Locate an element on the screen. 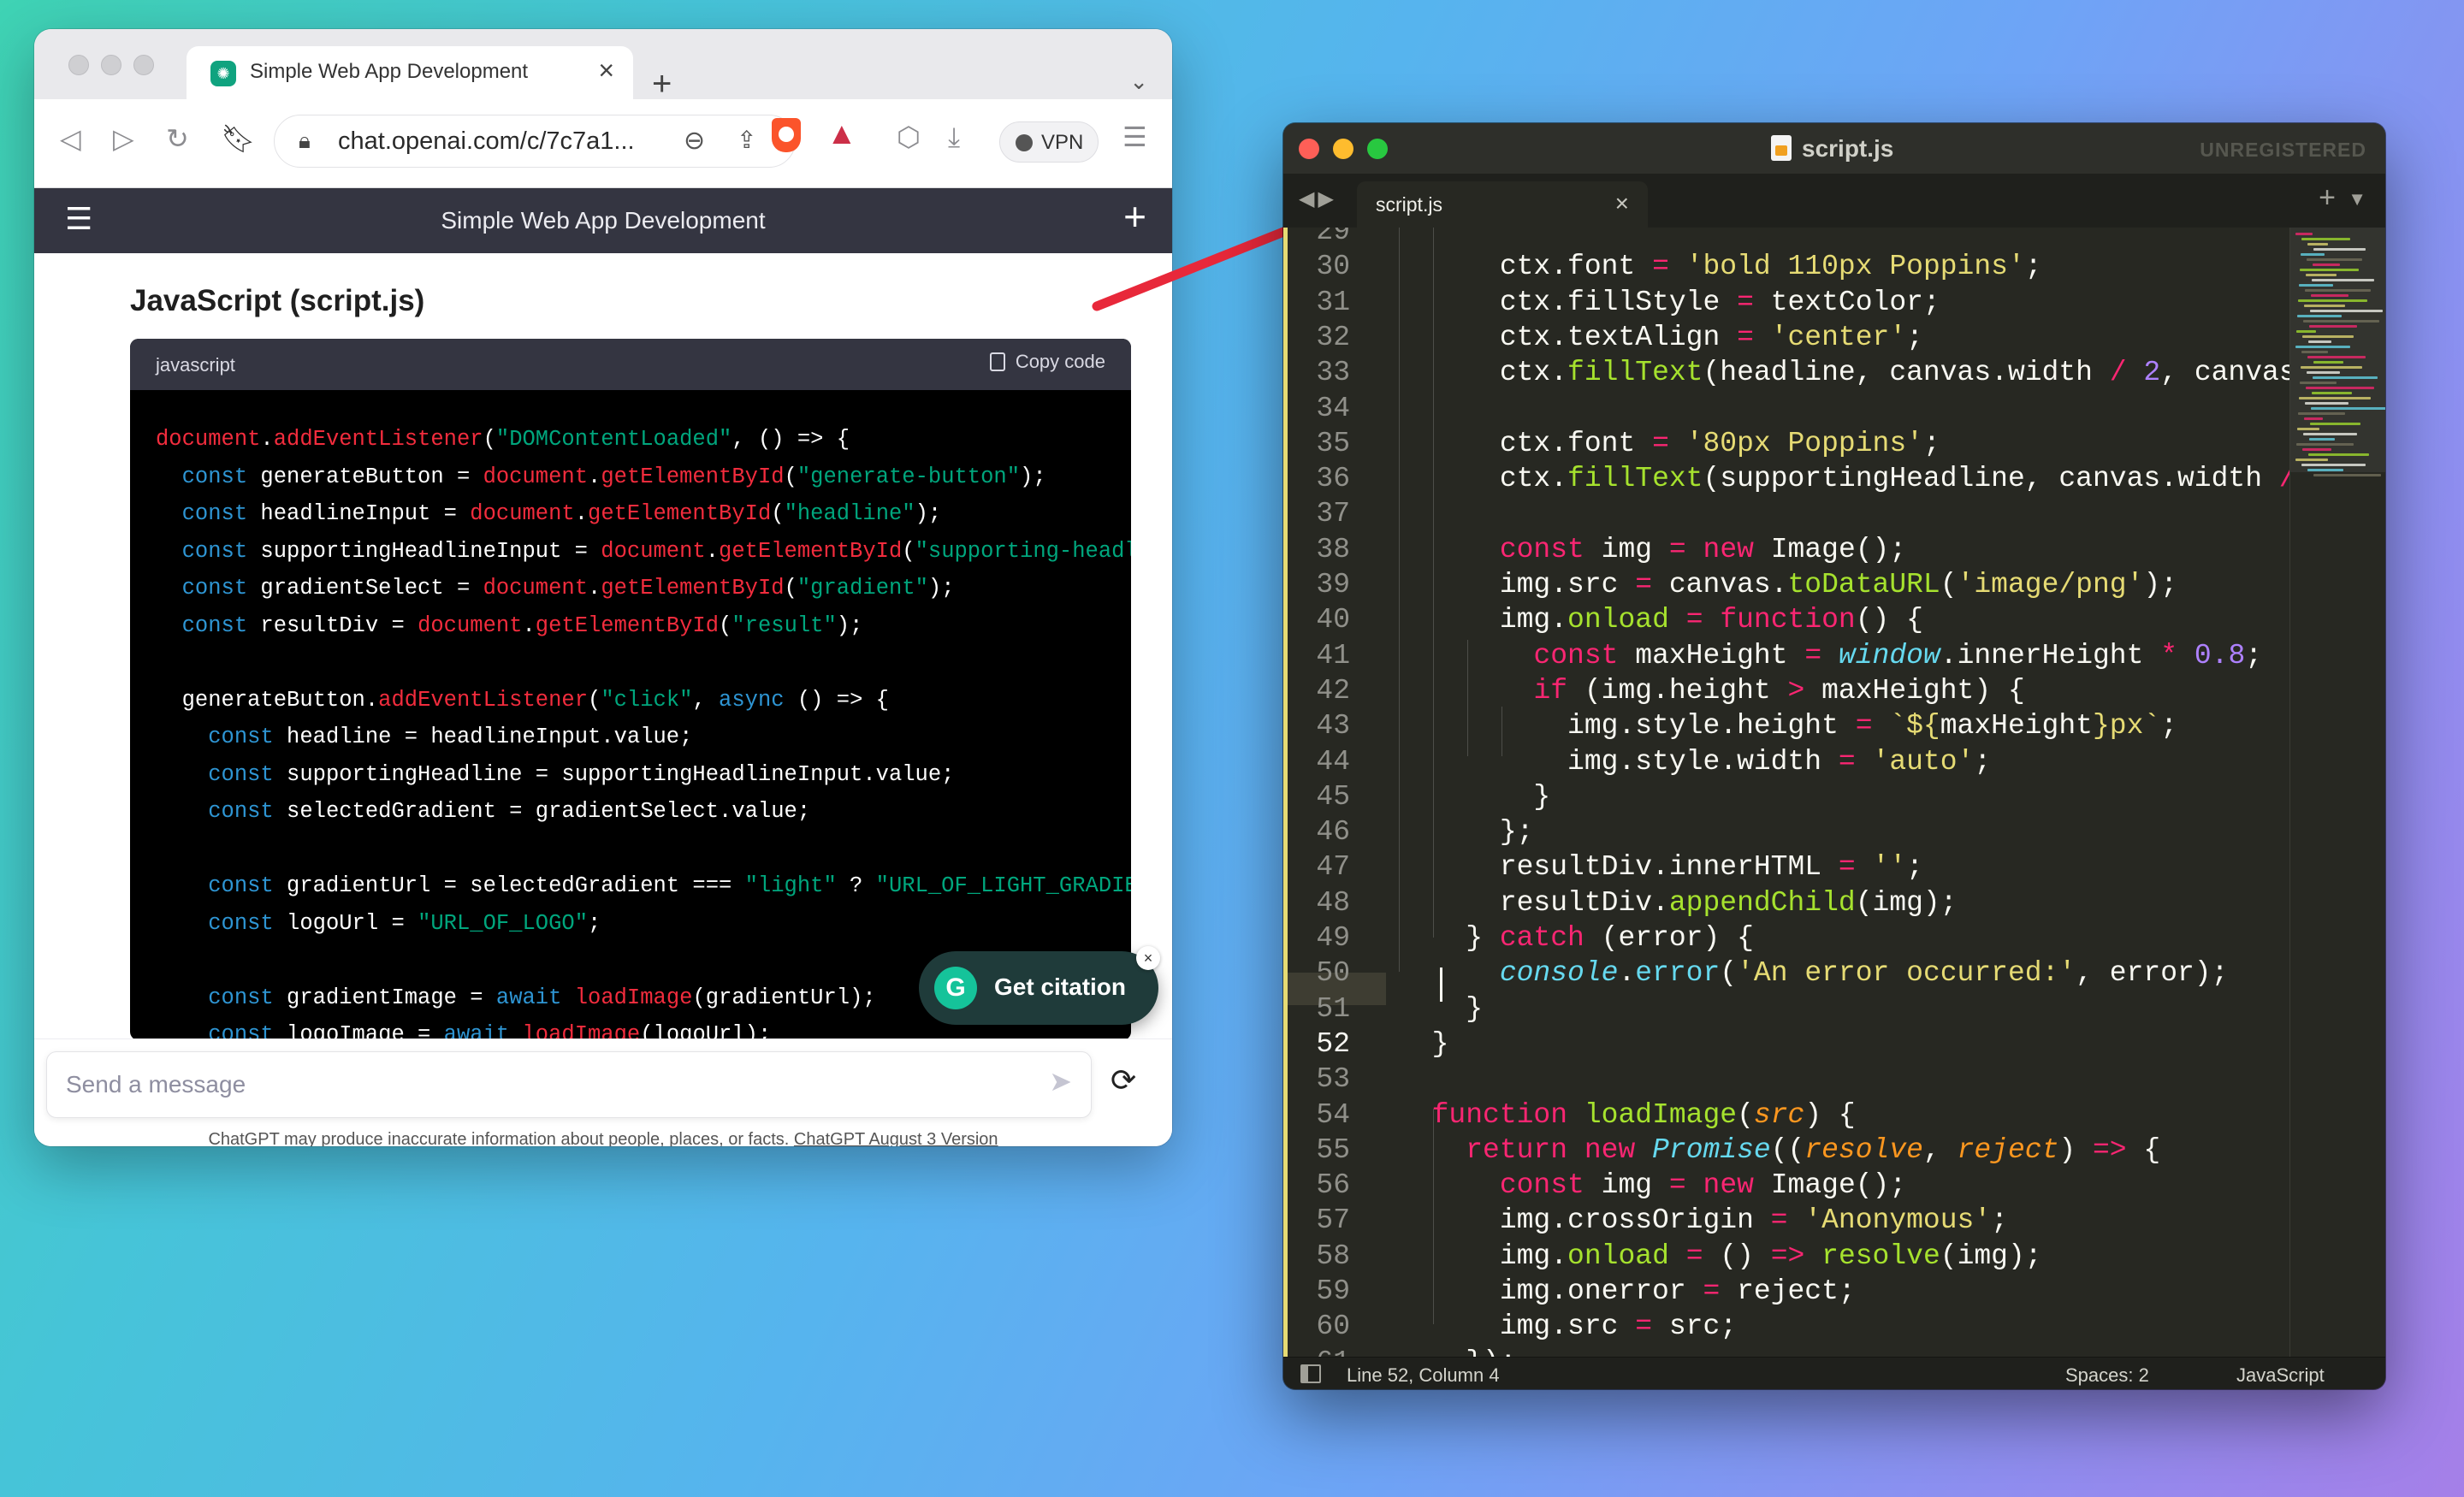 The width and height of the screenshot is (2464, 1497). browser-tab-bar: ✺ Simple Web App Development × + ⌄ is located at coordinates (603, 65).